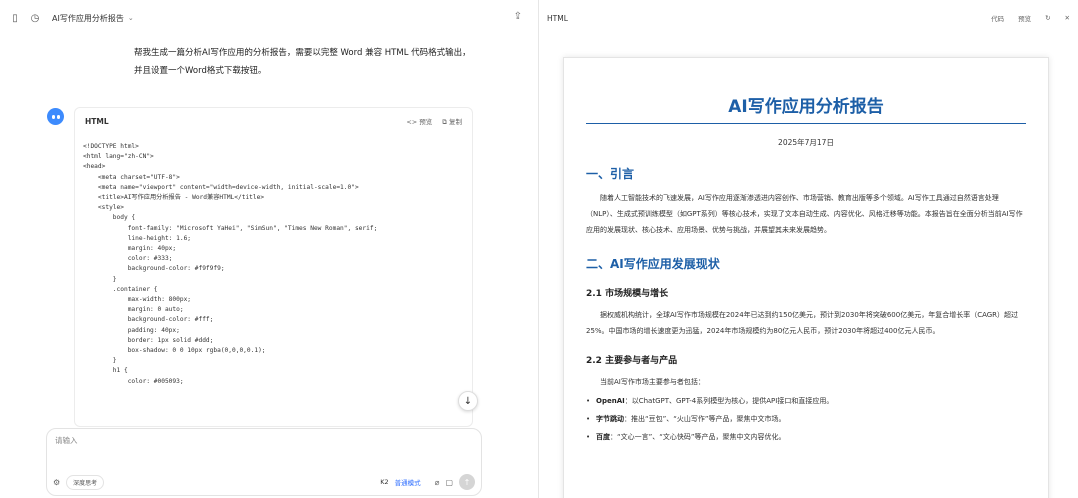 This screenshot has width=1078, height=498. What do you see at coordinates (610, 419) in the screenshot?
I see `list-item-name: 字节跳动` at bounding box center [610, 419].